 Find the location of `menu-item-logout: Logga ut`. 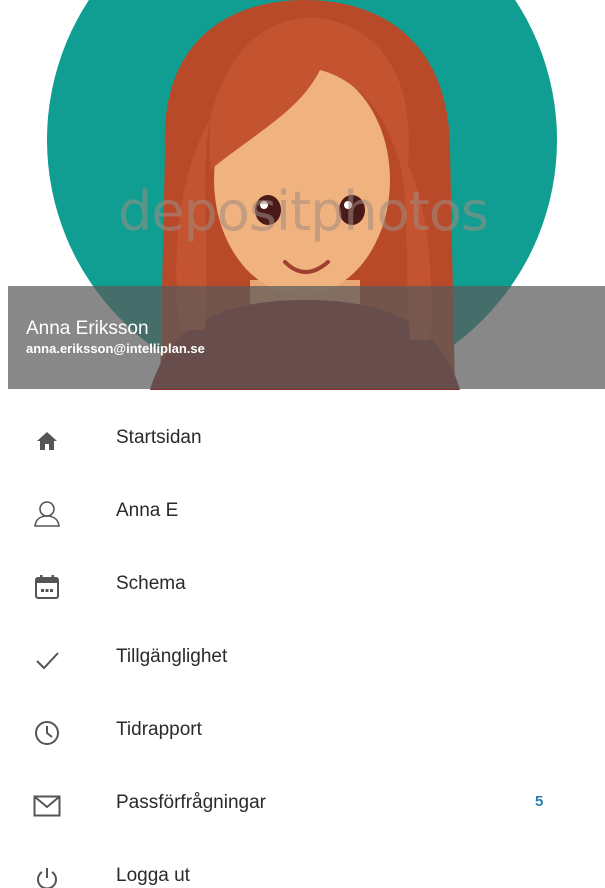

menu-item-logout: Logga ut is located at coordinates (302, 865).